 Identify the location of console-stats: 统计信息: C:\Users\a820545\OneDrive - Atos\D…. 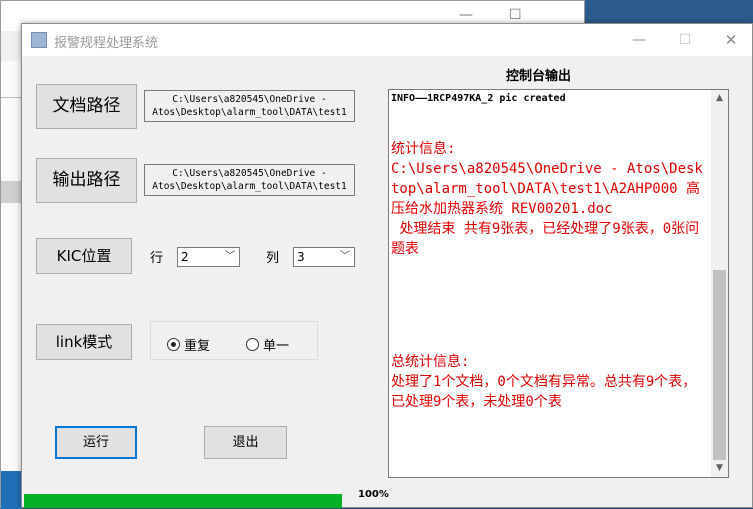
(547, 199).